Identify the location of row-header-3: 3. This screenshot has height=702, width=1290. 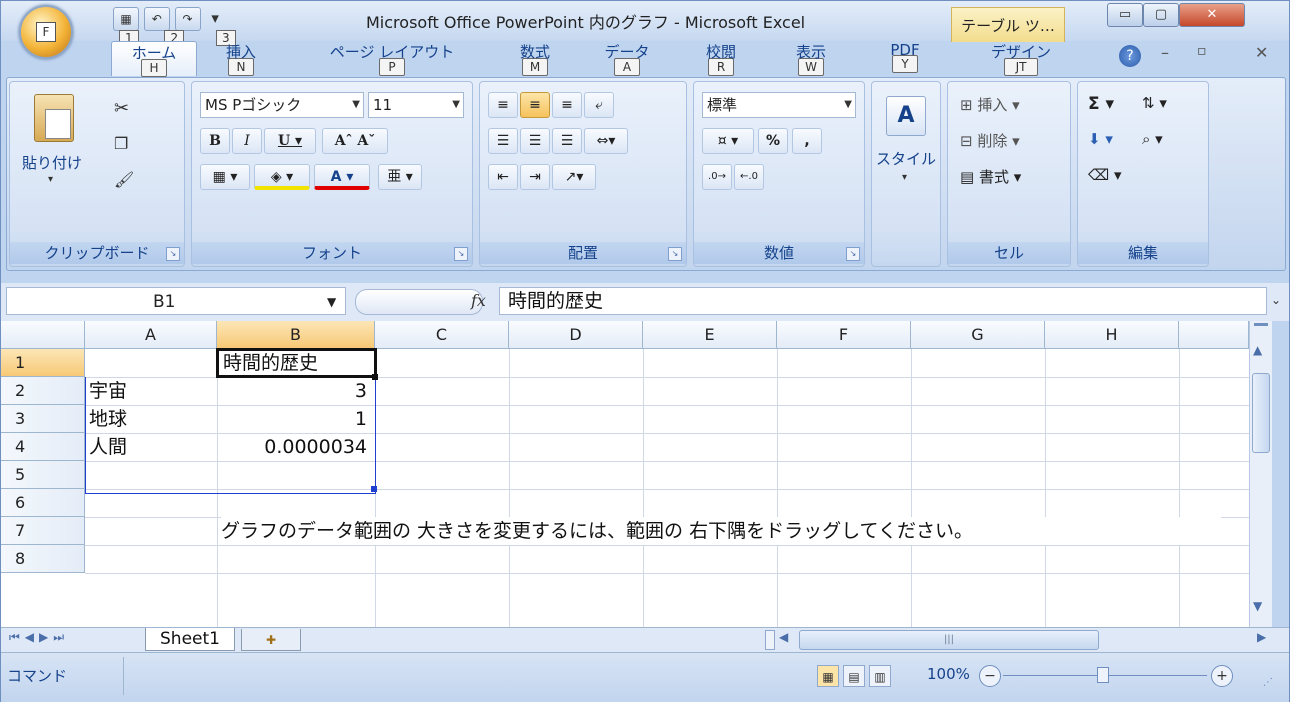
(43, 419).